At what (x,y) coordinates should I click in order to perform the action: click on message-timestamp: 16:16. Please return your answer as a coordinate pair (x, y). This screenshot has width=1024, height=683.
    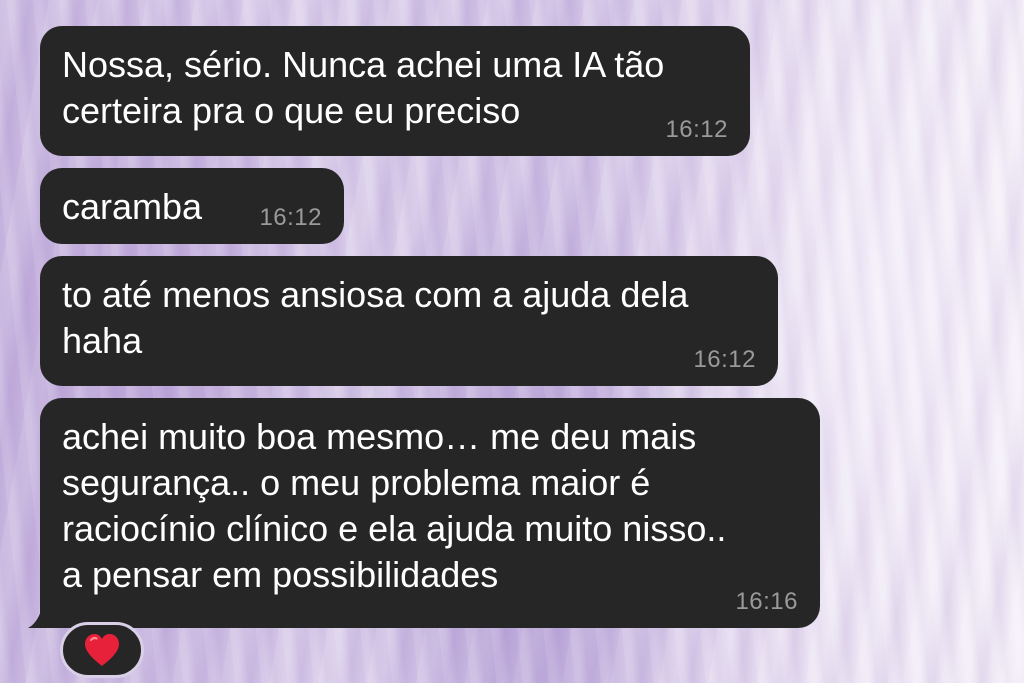
    Looking at the image, I should click on (766, 601).